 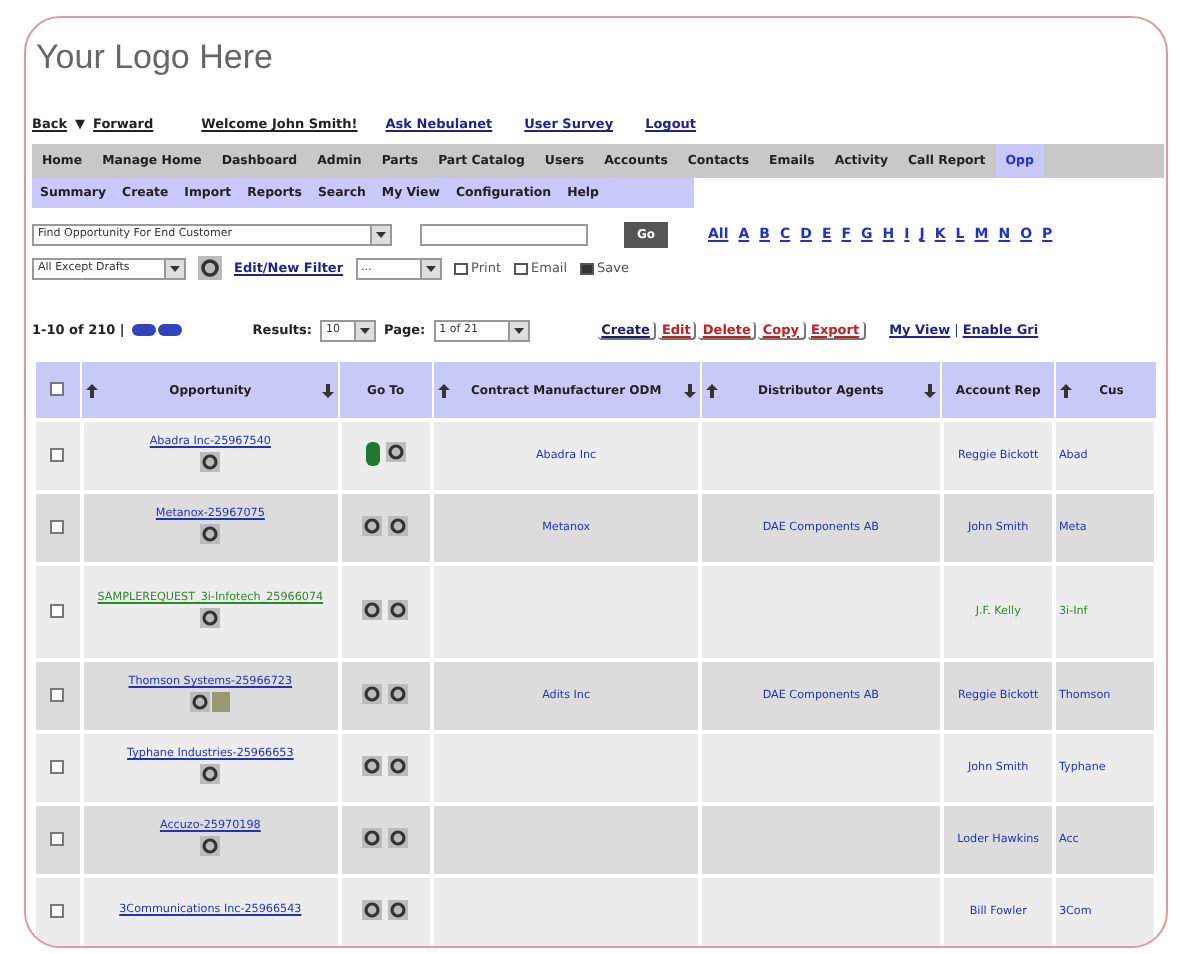 I want to click on pager-arrows-icon, so click(x=158, y=330).